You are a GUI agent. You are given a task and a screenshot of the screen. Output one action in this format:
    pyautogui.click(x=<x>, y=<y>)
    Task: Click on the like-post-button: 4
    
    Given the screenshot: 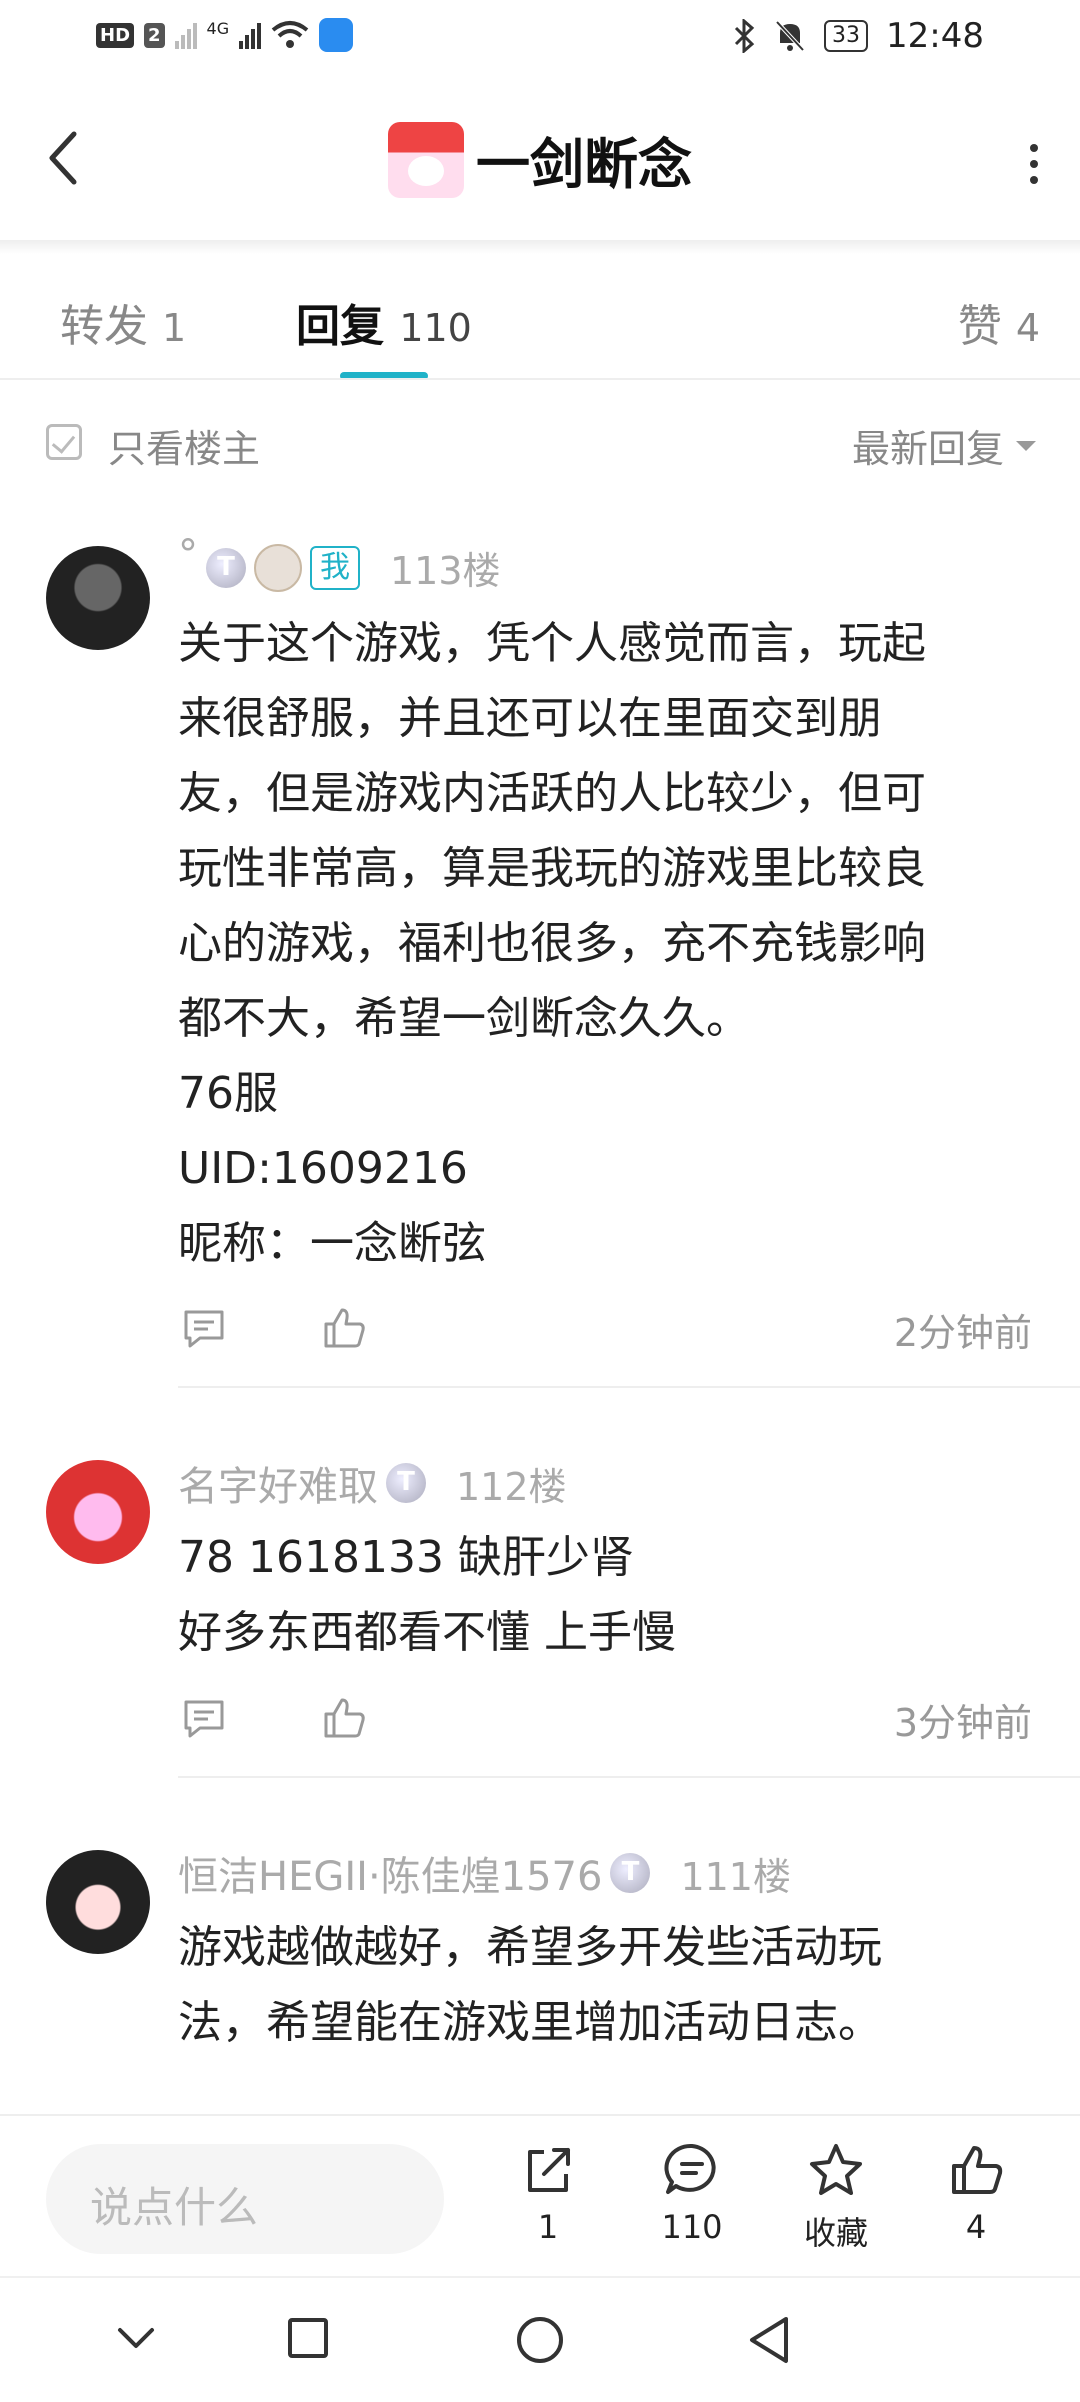 What is the action you would take?
    pyautogui.click(x=976, y=2193)
    